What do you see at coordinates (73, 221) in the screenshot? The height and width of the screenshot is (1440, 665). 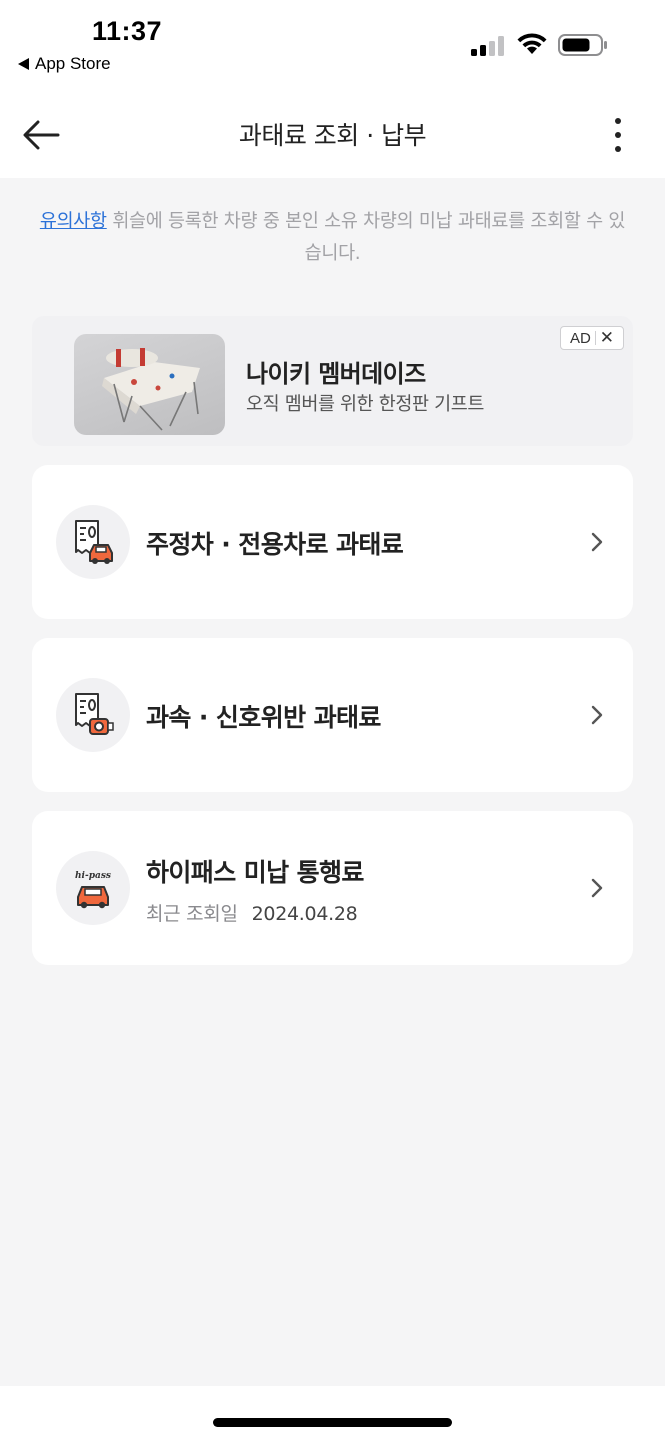 I see `notice-link: 유의사항` at bounding box center [73, 221].